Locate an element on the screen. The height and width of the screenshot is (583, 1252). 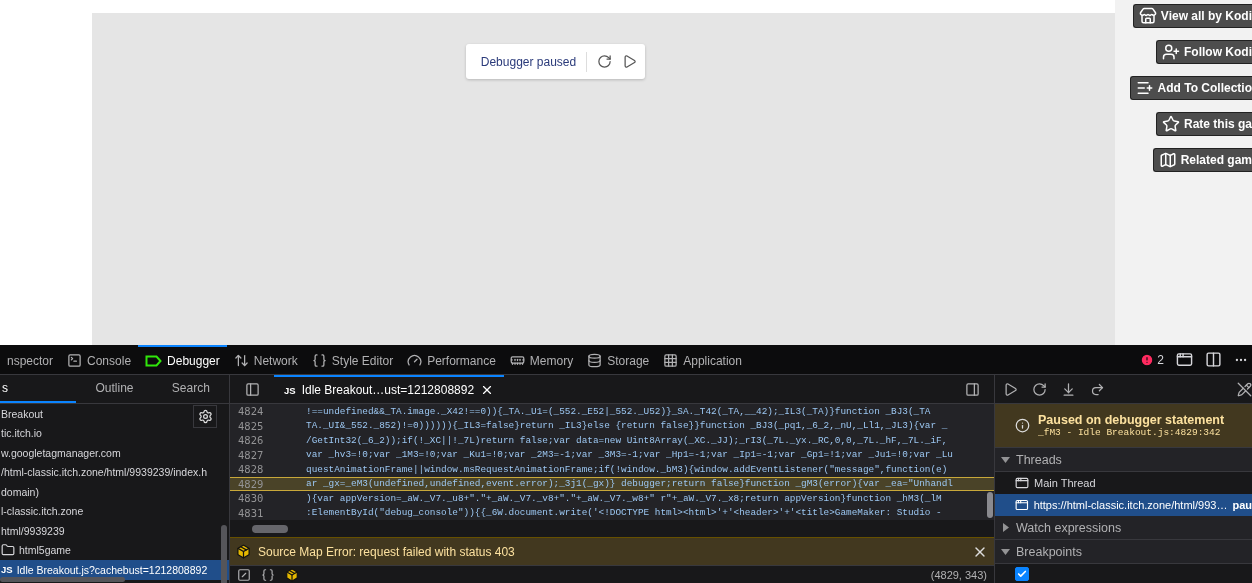
source-tree-item: tic.itch.io is located at coordinates (114, 433).